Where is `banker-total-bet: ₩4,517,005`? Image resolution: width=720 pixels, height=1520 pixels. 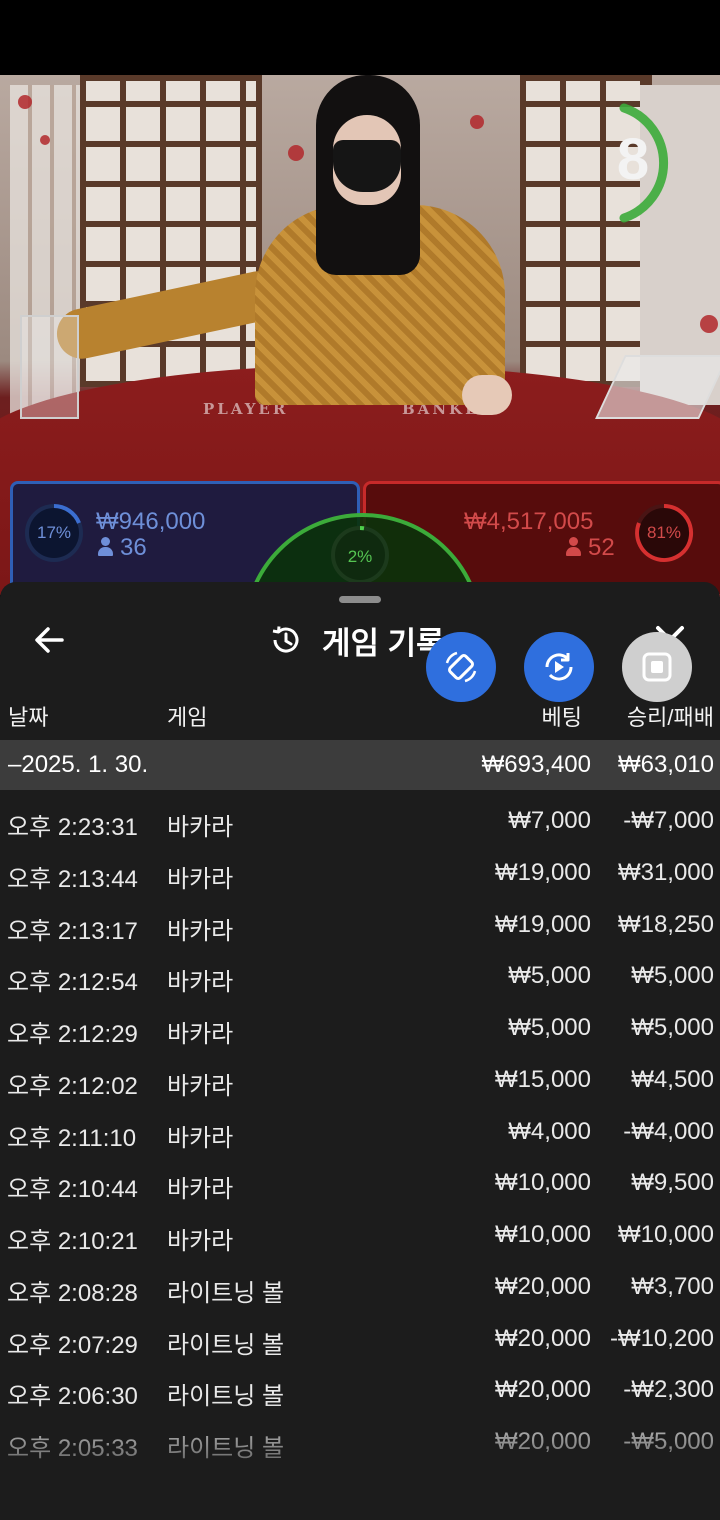 banker-total-bet: ₩4,517,005 is located at coordinates (529, 521).